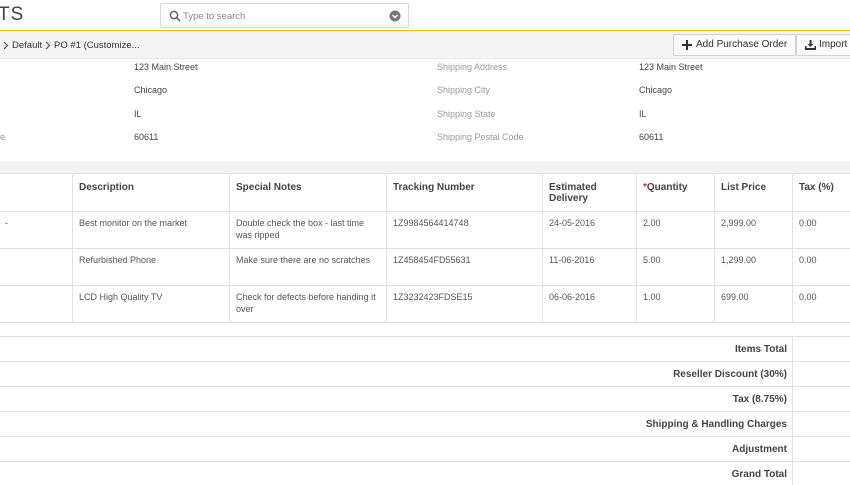  I want to click on chevron-down-circle-icon, so click(395, 16).